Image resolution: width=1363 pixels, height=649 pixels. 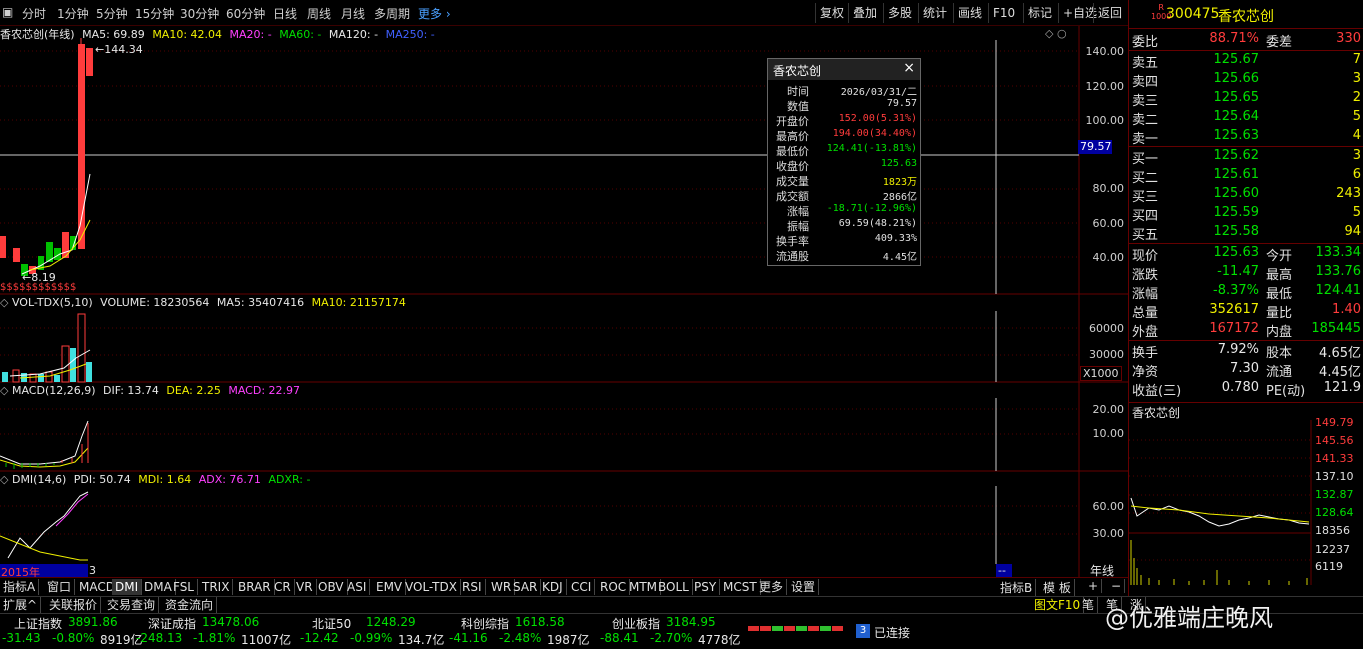 What do you see at coordinates (1238, 349) in the screenshot?
I see `fund-value: 7.92%` at bounding box center [1238, 349].